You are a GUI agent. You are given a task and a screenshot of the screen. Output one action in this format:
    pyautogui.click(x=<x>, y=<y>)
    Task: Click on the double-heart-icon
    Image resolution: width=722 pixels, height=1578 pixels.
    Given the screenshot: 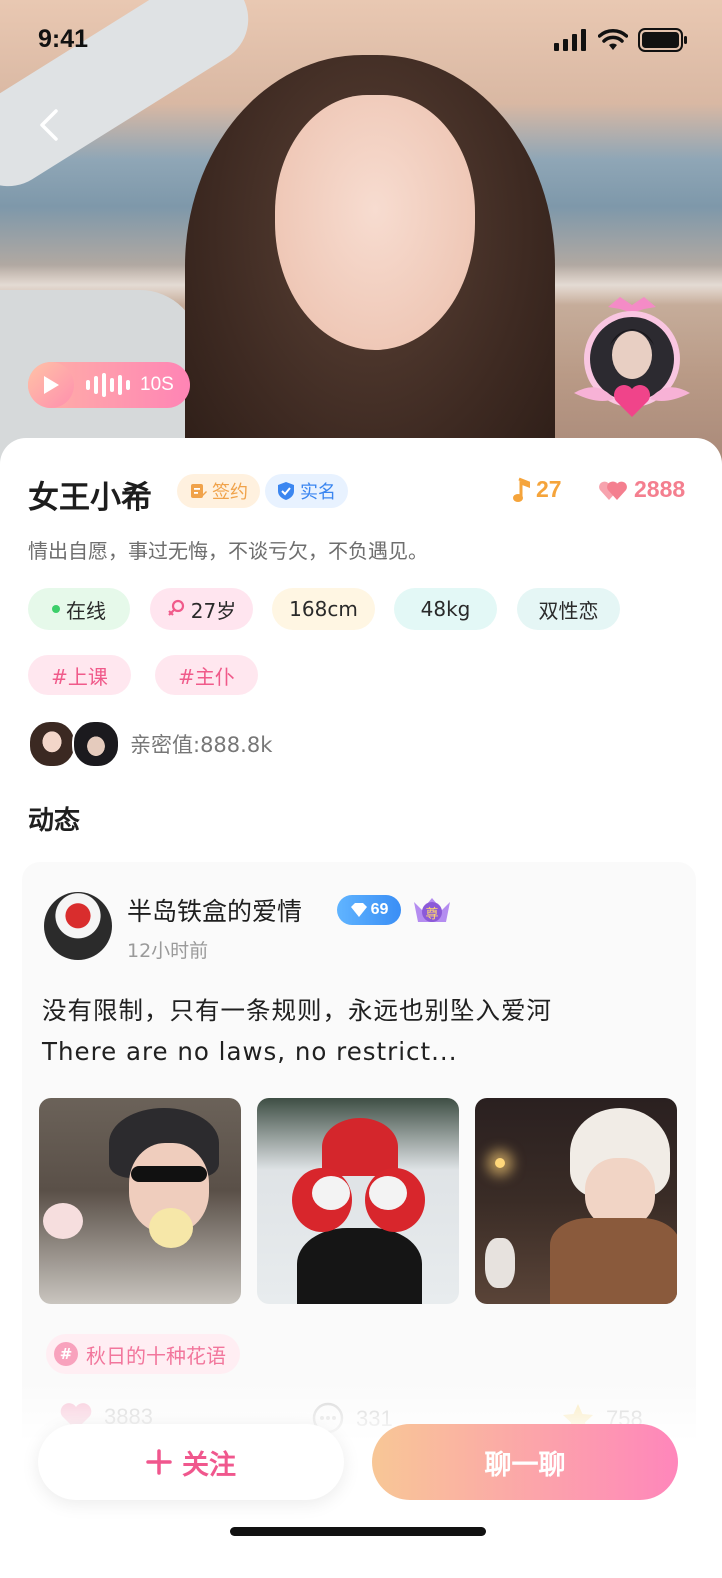 What is the action you would take?
    pyautogui.click(x=613, y=490)
    